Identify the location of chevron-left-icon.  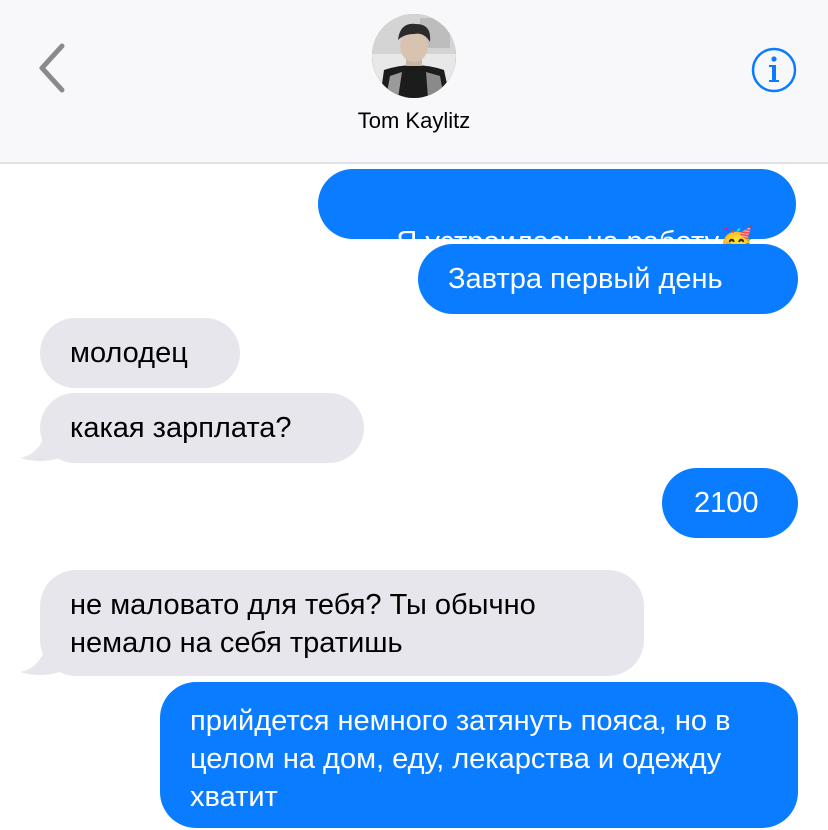
(52, 68).